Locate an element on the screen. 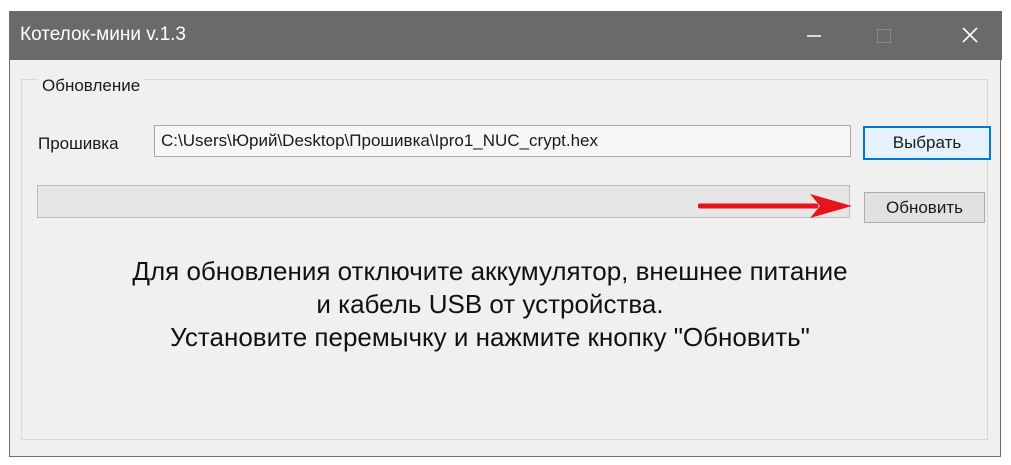  title-bar: Котелок-мини v.1.3 is located at coordinates (506, 35).